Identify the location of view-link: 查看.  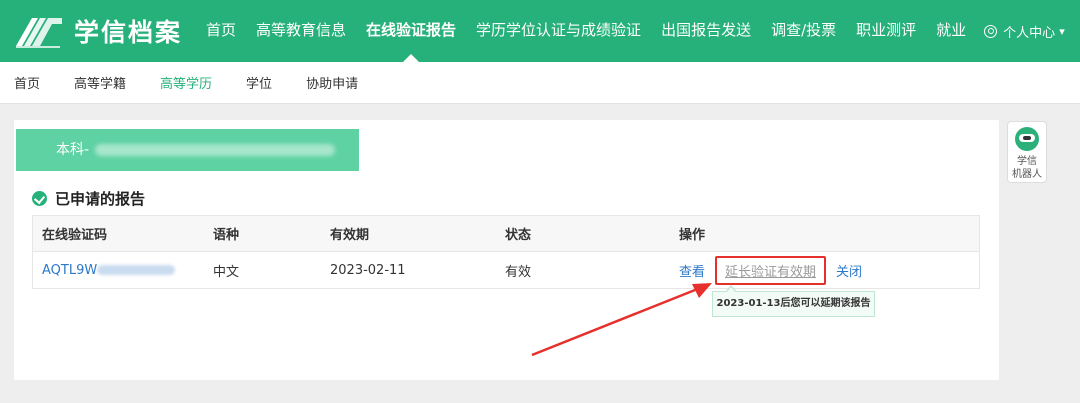
(692, 270).